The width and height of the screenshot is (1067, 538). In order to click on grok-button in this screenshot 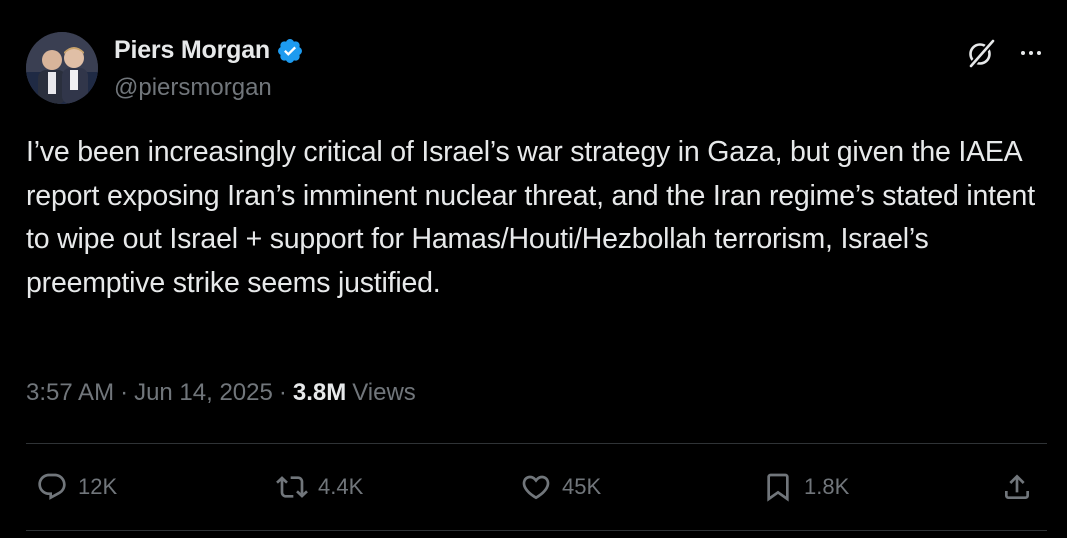, I will do `click(981, 53)`.